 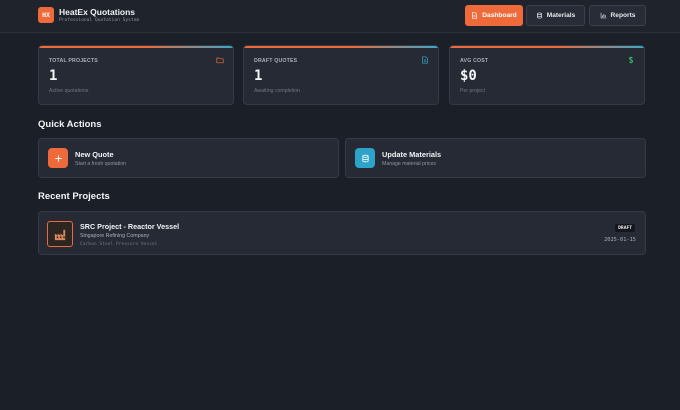 I want to click on action-subtitle: Start a fresh quotation, so click(x=101, y=164).